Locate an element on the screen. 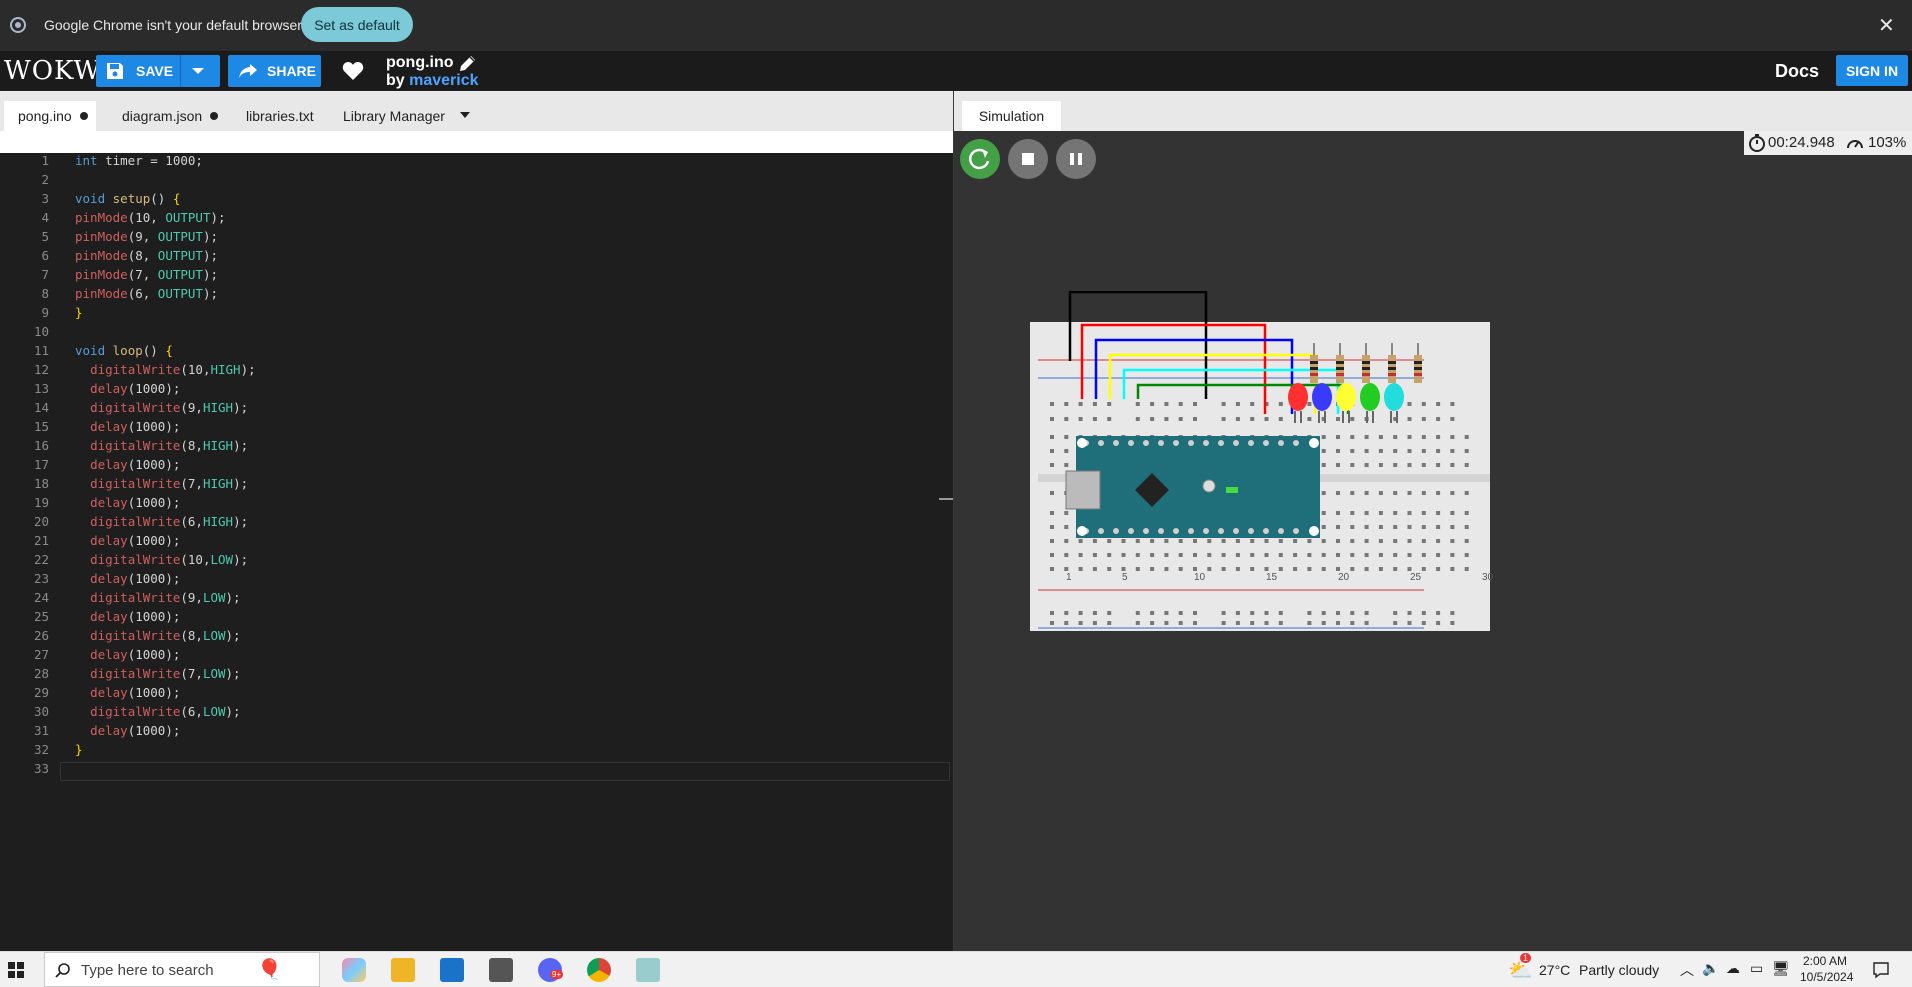 Image resolution: width=1912 pixels, height=987 pixels. stop-button is located at coordinates (1028, 159).